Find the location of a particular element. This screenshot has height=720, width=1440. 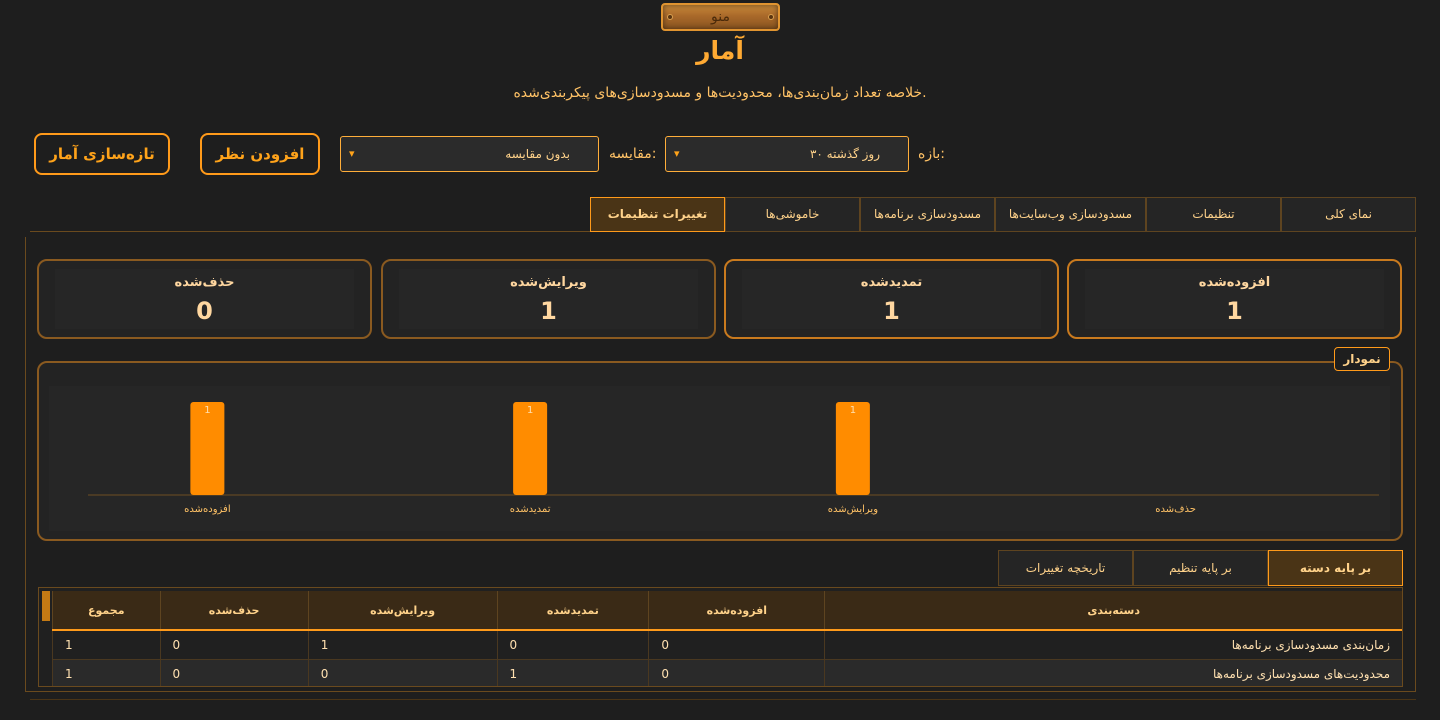

range-value: روز گذشته ۳۰ is located at coordinates (844, 154).